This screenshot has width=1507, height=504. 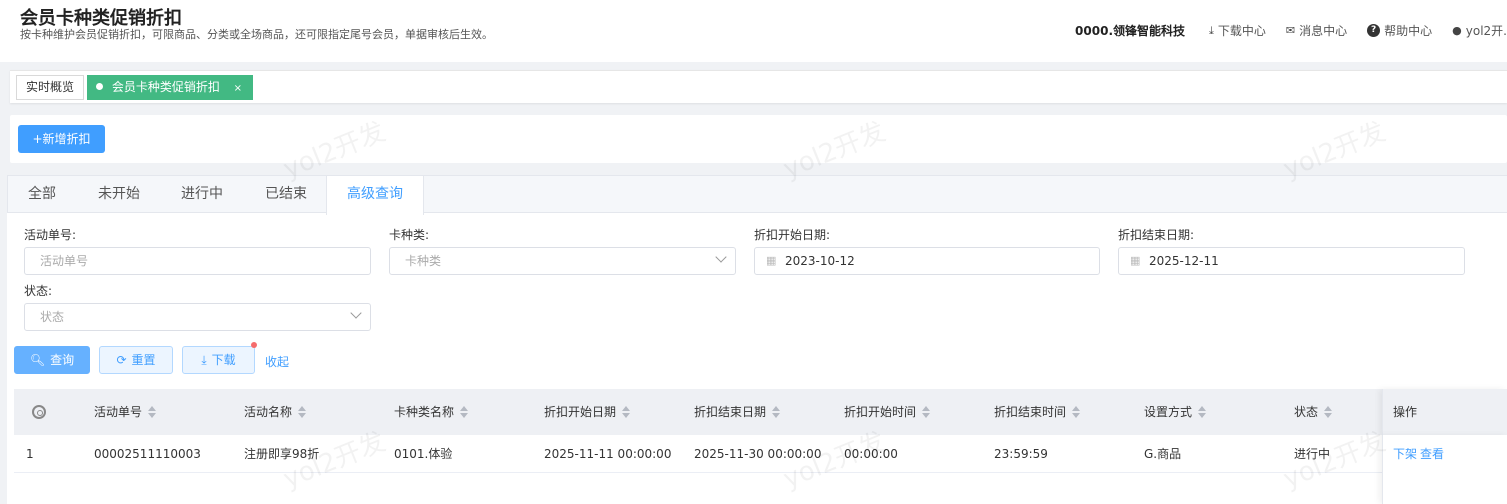 I want to click on tab-label: 实时概览, so click(x=50, y=87).